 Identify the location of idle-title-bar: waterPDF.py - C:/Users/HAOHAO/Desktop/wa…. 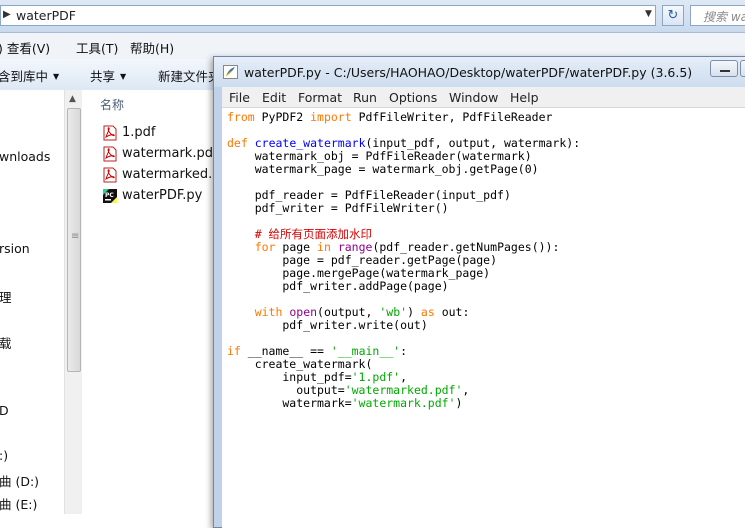
(479, 72).